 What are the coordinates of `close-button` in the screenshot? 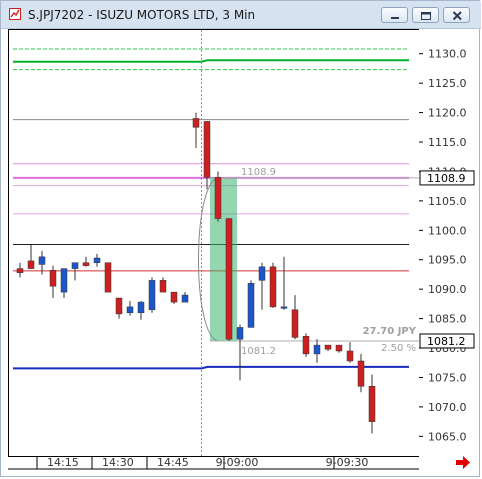 It's located at (456, 15).